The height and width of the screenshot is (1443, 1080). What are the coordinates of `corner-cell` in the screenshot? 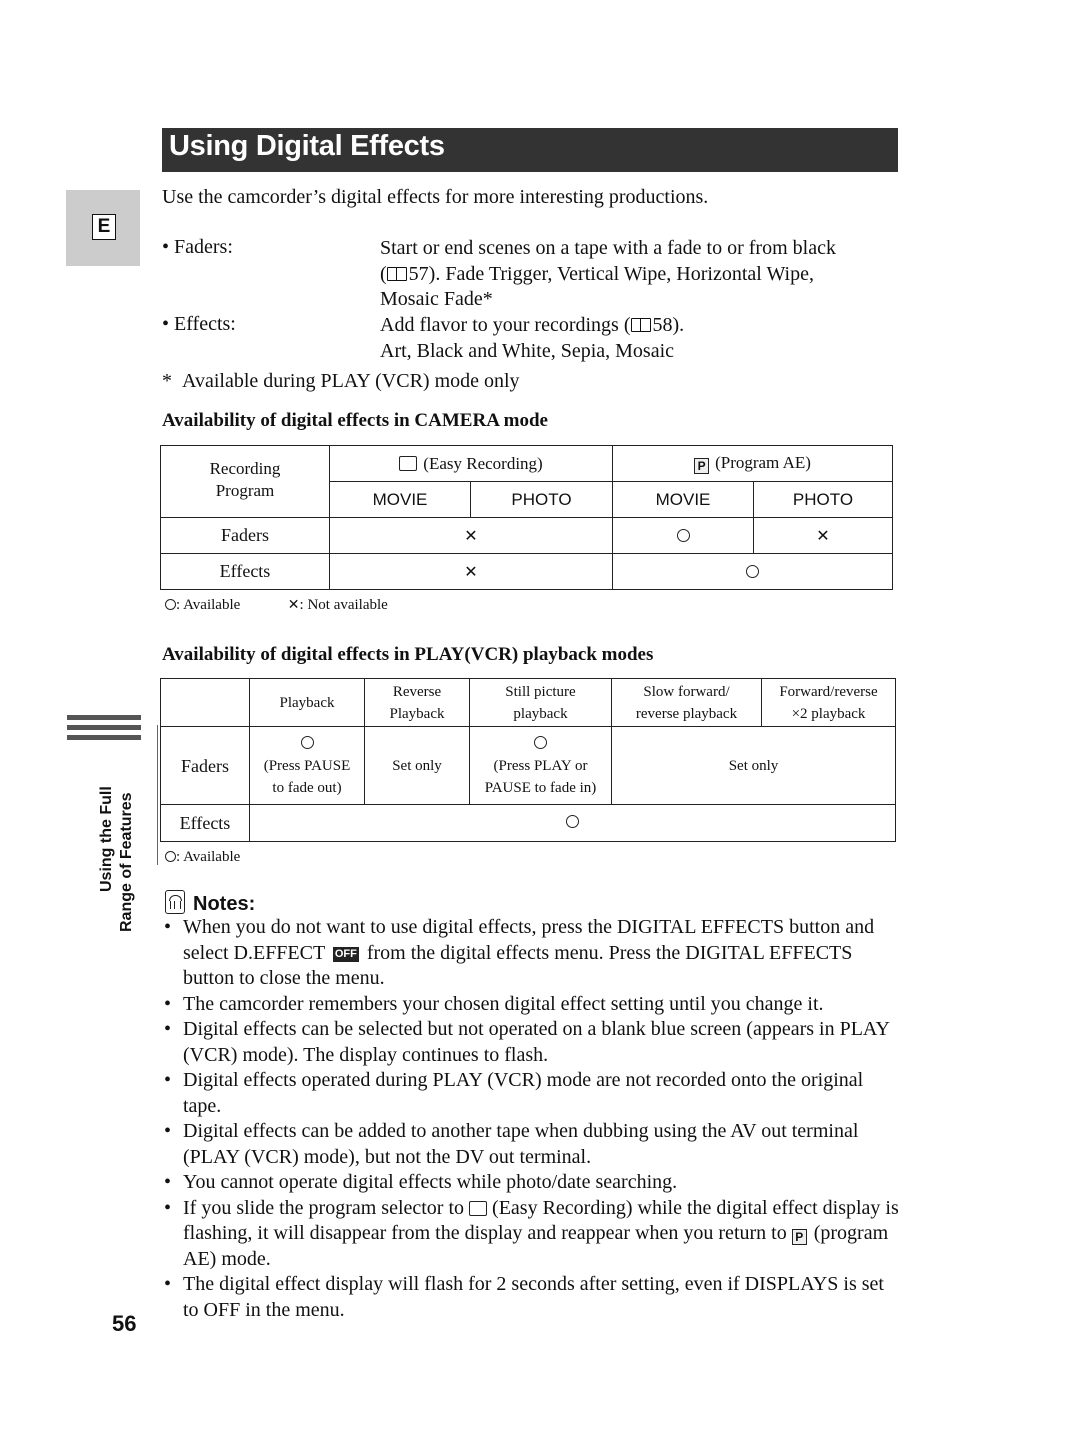 It's located at (205, 702).